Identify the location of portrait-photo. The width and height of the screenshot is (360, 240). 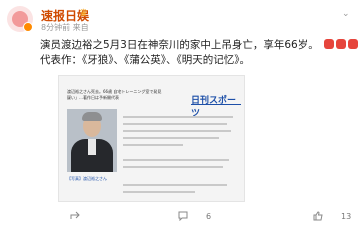
(92, 140).